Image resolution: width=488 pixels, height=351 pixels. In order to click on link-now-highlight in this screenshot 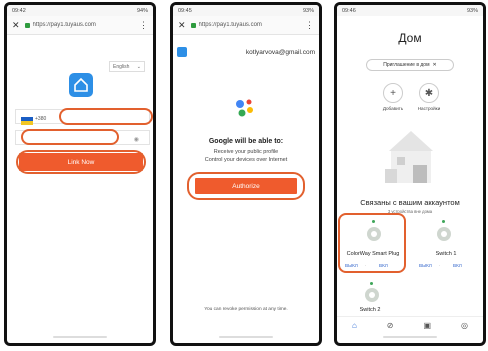, I will do `click(81, 162)`.